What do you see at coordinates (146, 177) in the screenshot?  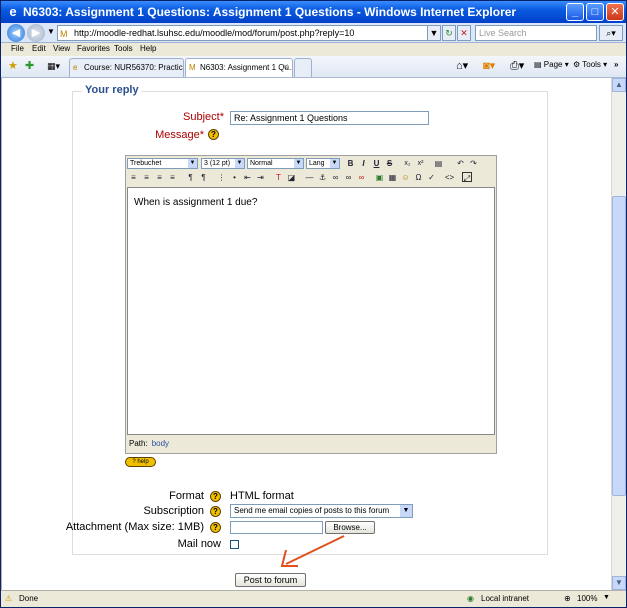 I see `align-center-icon: ≡` at bounding box center [146, 177].